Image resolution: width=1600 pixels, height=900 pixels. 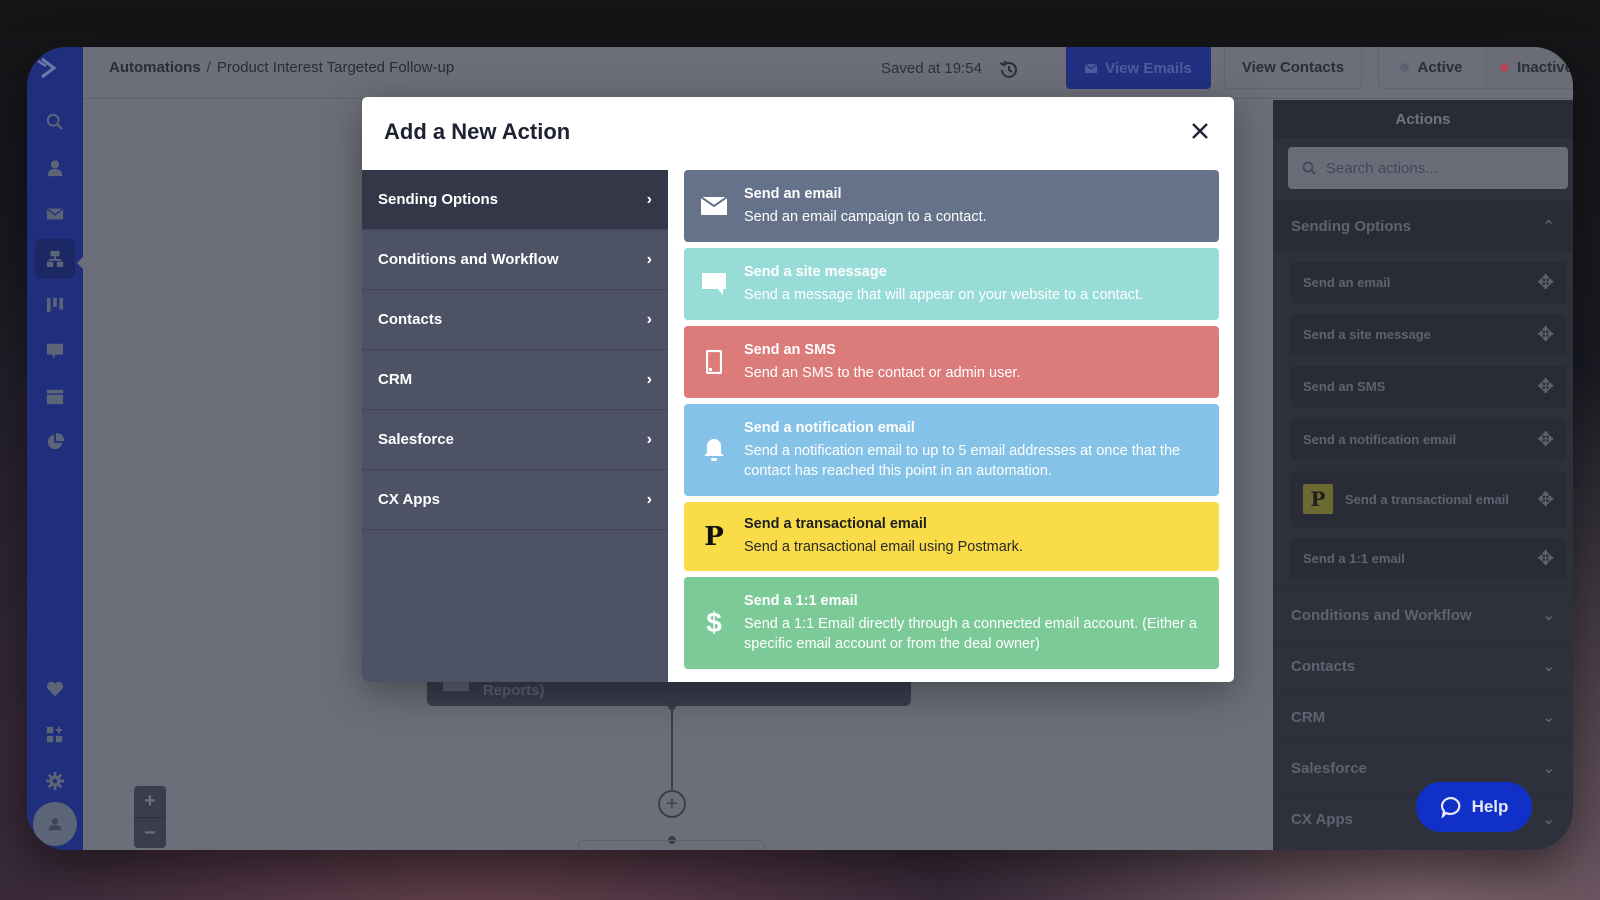 I want to click on dollar-icon: $, so click(x=714, y=622).